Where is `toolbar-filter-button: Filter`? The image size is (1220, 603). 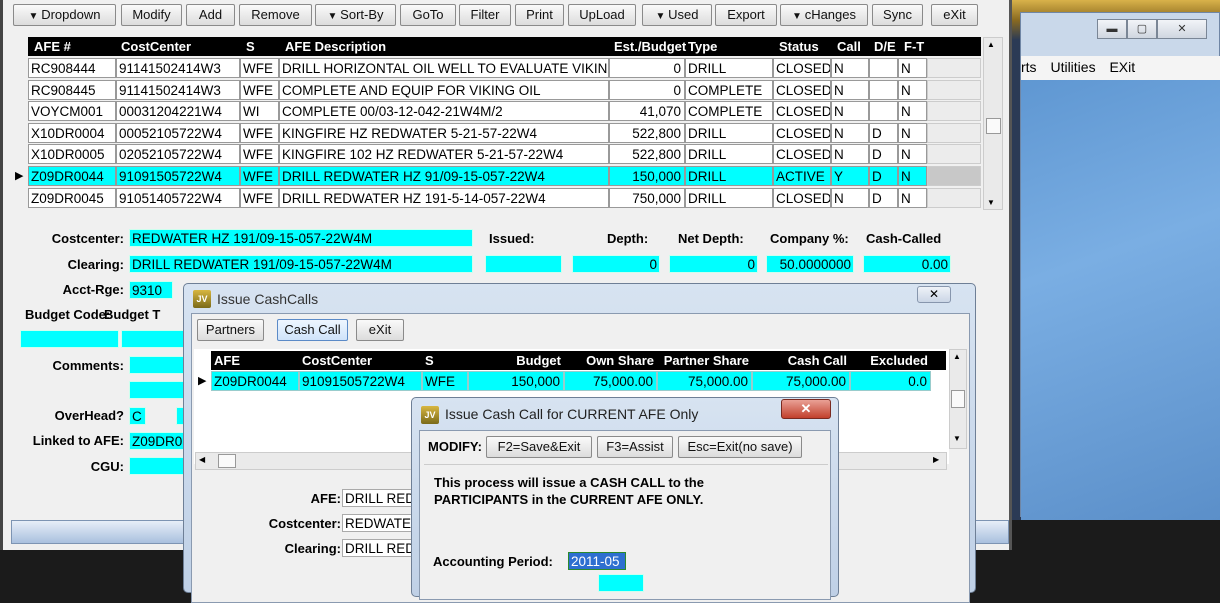
toolbar-filter-button: Filter is located at coordinates (485, 15).